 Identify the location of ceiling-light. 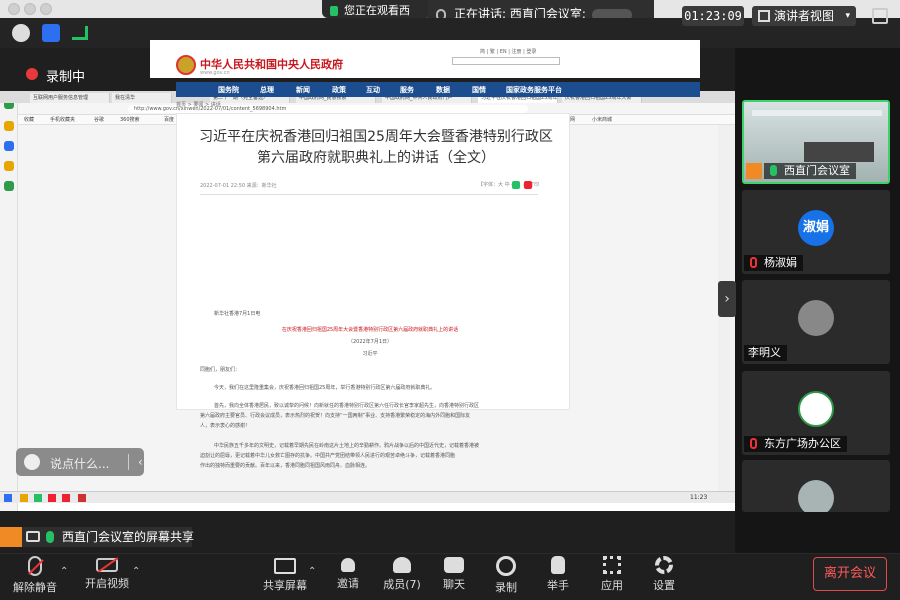
(817, 113).